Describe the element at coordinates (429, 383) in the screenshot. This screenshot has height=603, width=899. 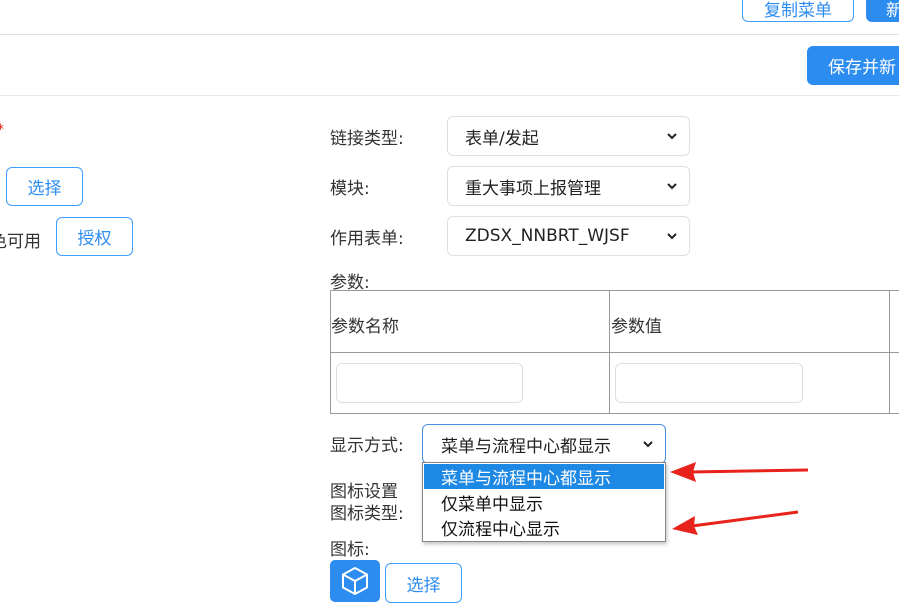
I see `param-name-input` at that location.